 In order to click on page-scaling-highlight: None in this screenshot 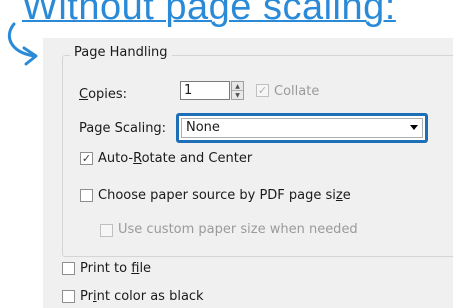, I will do `click(302, 128)`.